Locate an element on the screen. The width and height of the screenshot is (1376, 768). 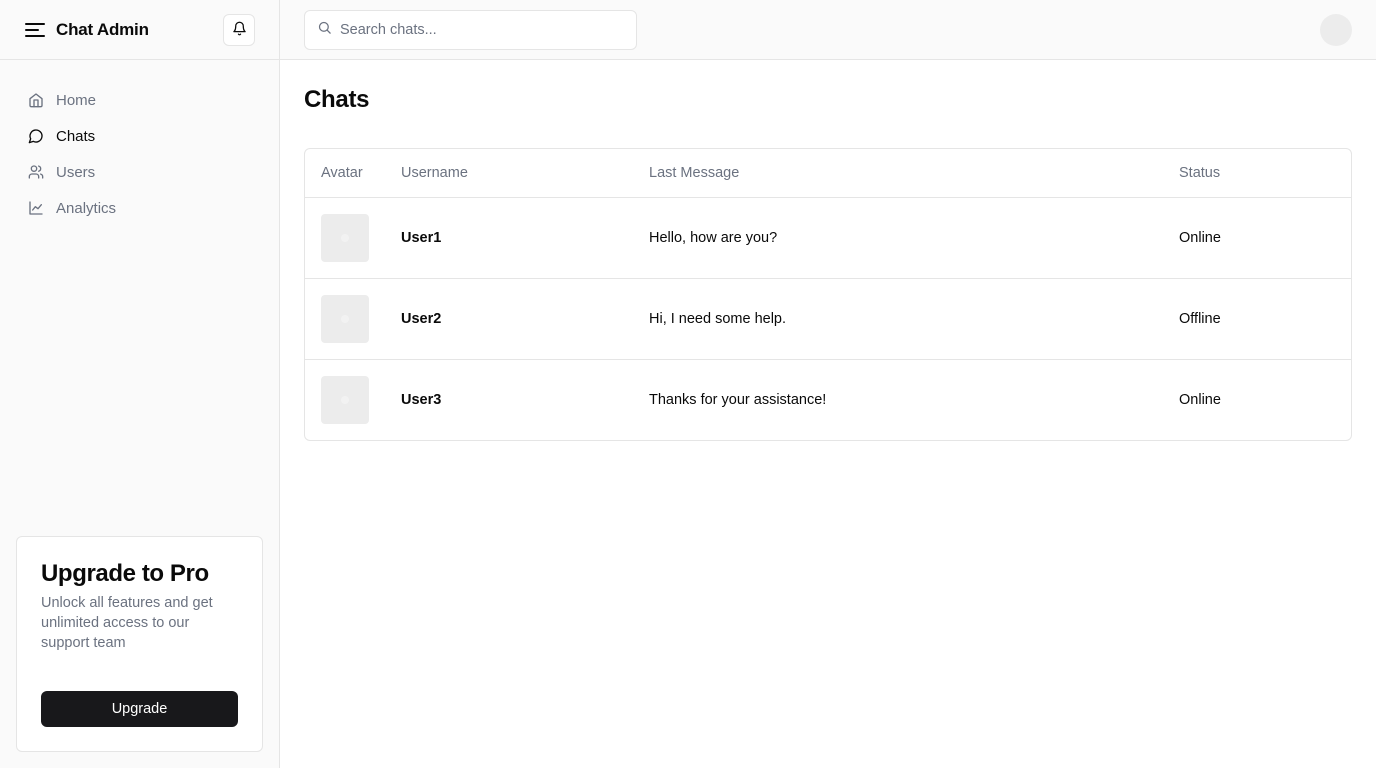
sidebar-header: Chat Admin is located at coordinates (139, 30).